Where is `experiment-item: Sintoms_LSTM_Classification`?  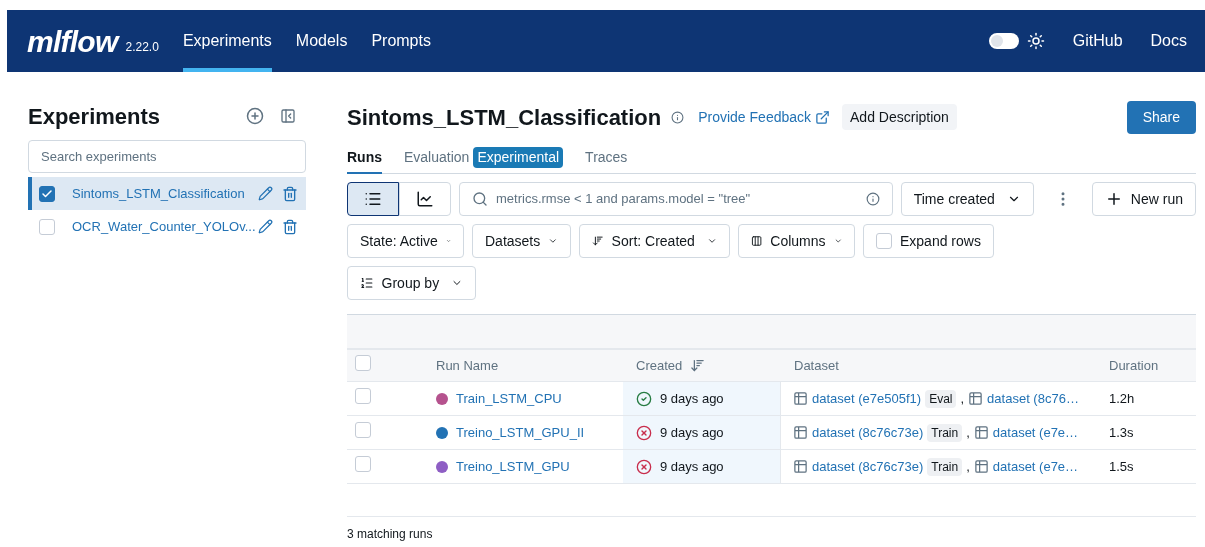 experiment-item: Sintoms_LSTM_Classification is located at coordinates (167, 193).